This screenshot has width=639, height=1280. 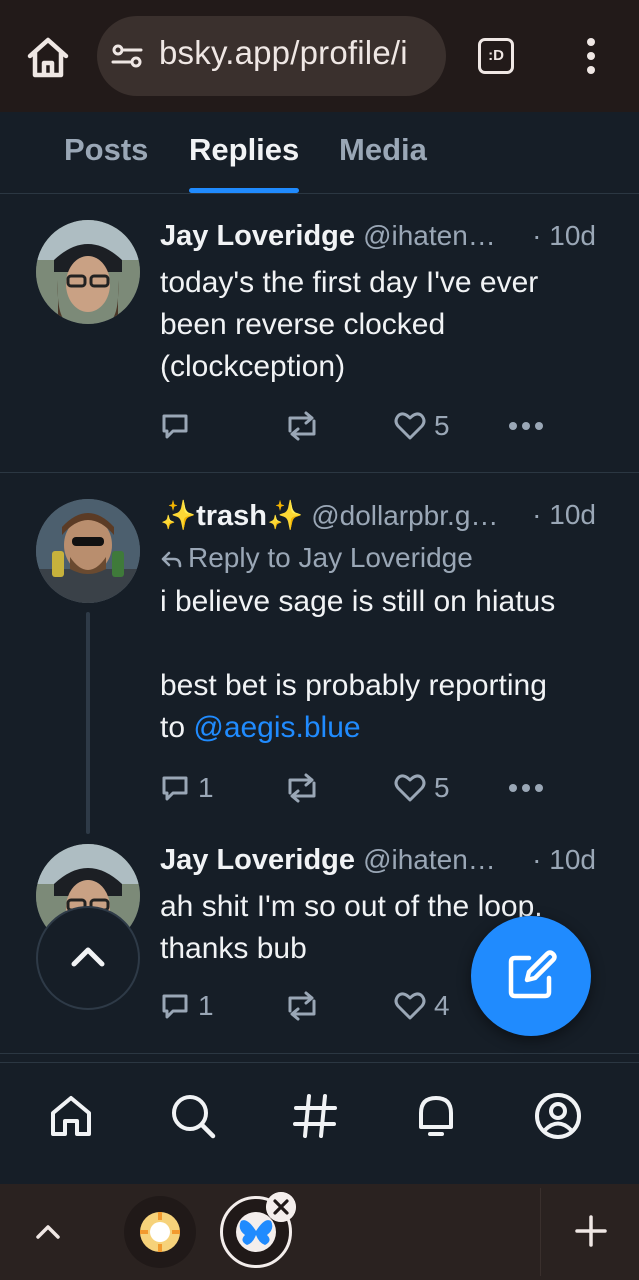 I want to click on close-icon, so click(x=281, y=1207).